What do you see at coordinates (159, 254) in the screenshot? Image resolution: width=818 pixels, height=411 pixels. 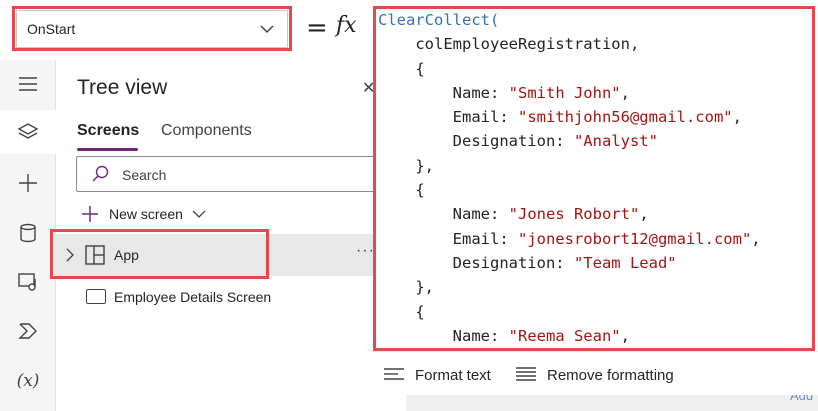 I see `app-item-highlight` at bounding box center [159, 254].